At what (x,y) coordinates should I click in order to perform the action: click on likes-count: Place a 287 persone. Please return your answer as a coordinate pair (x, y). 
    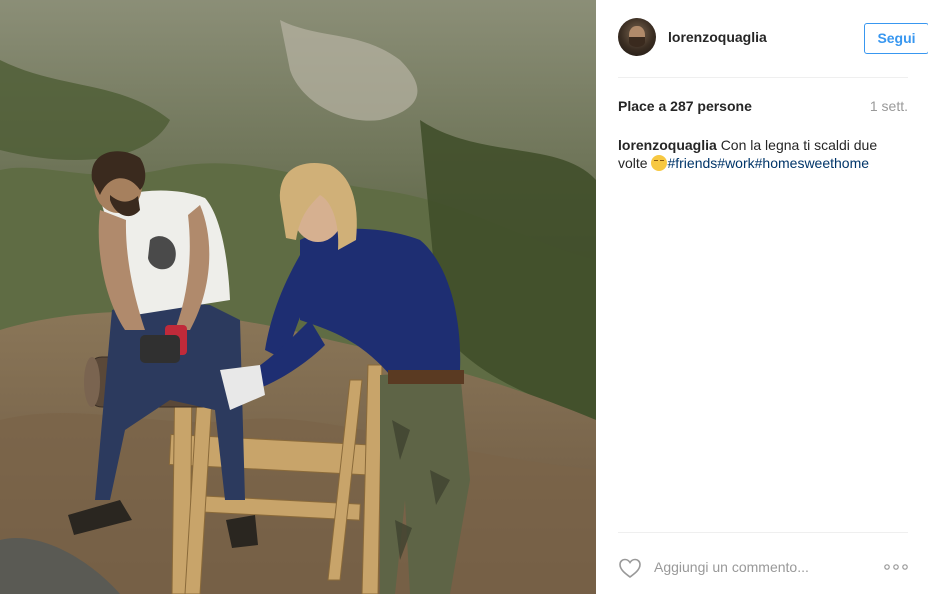
    Looking at the image, I should click on (685, 106).